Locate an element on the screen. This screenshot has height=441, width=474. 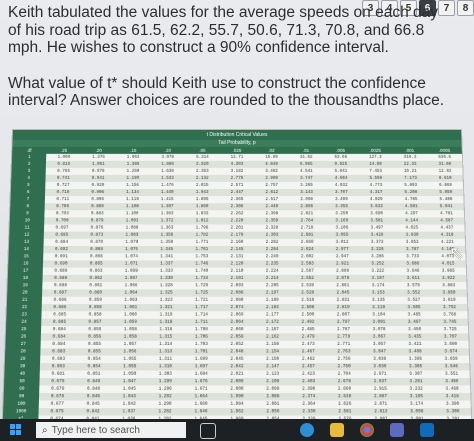
t-table-cell: 2.423 is located at coordinates (308, 374).